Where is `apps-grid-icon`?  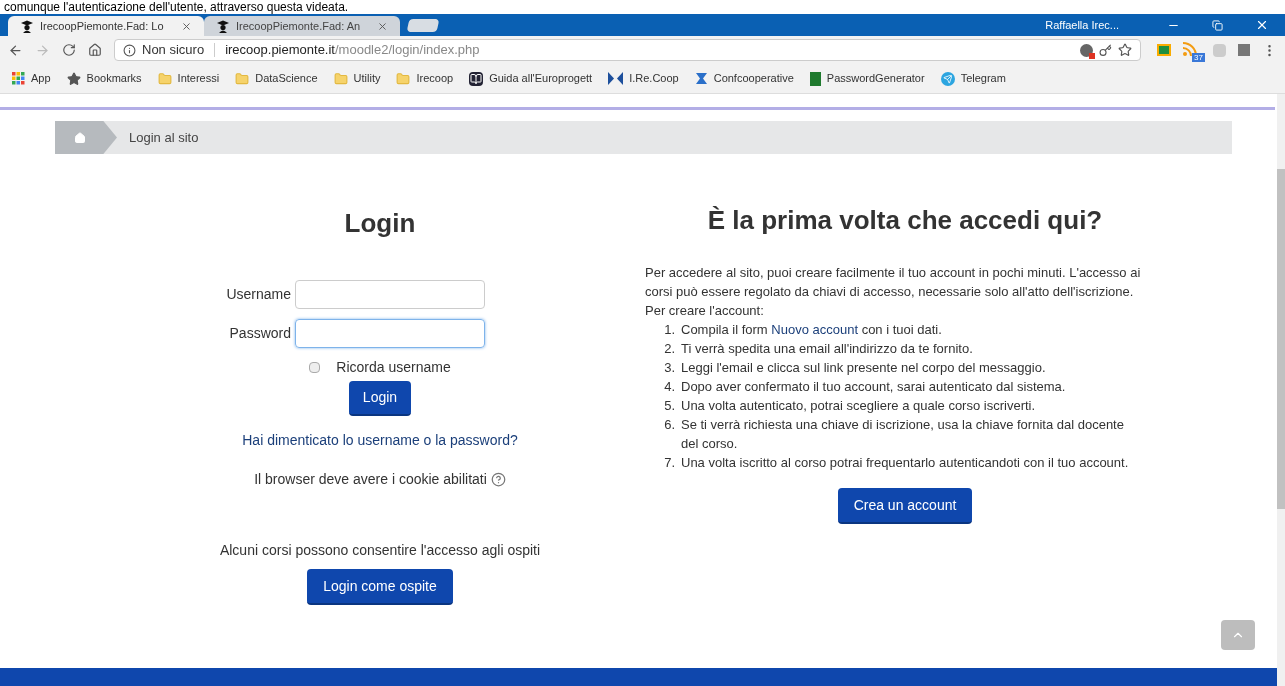
apps-grid-icon is located at coordinates (18, 78).